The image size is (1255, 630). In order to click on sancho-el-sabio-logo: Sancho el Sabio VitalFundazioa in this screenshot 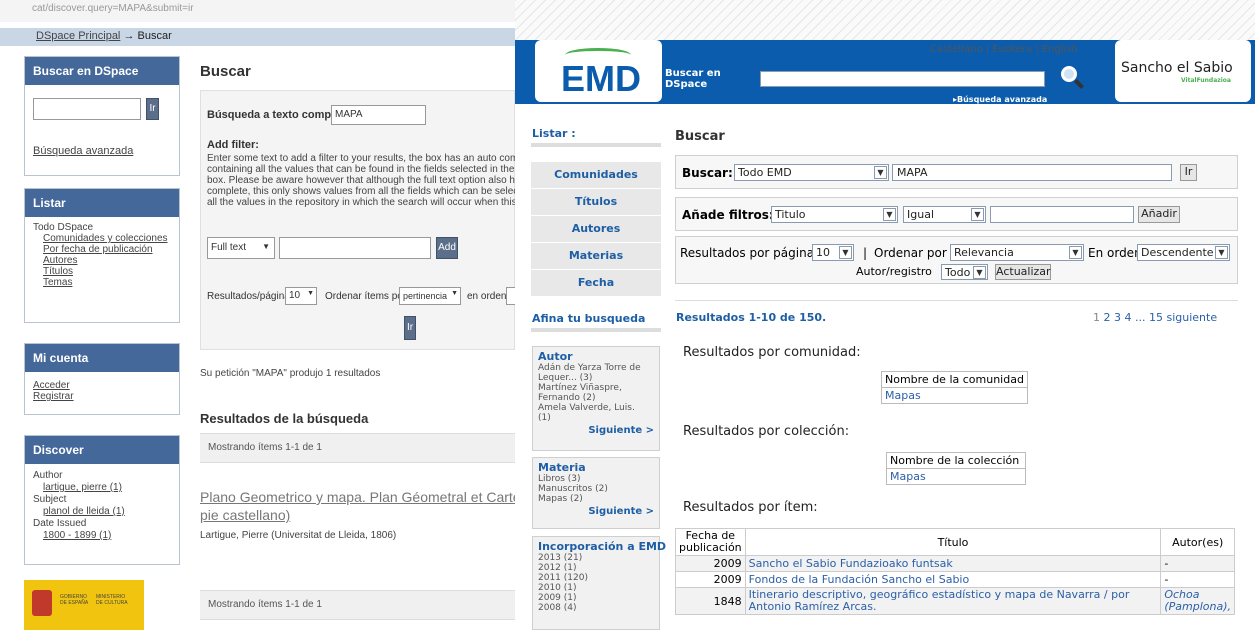, I will do `click(1183, 71)`.